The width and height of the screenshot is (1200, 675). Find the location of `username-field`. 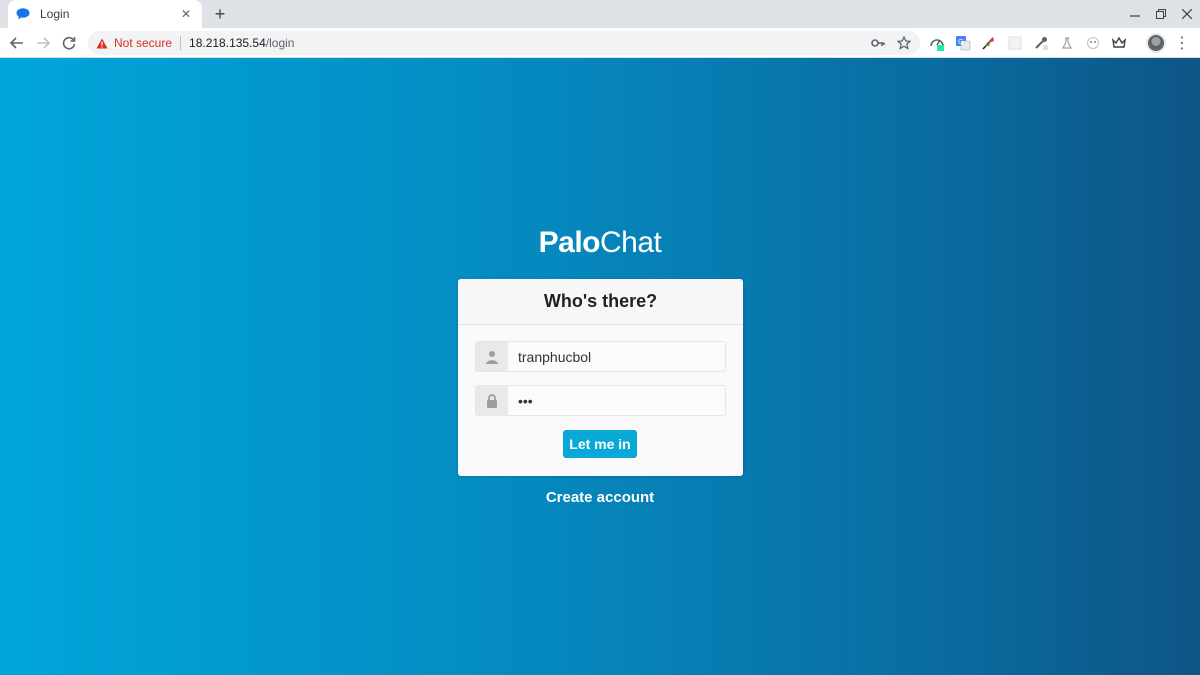

username-field is located at coordinates (600, 356).